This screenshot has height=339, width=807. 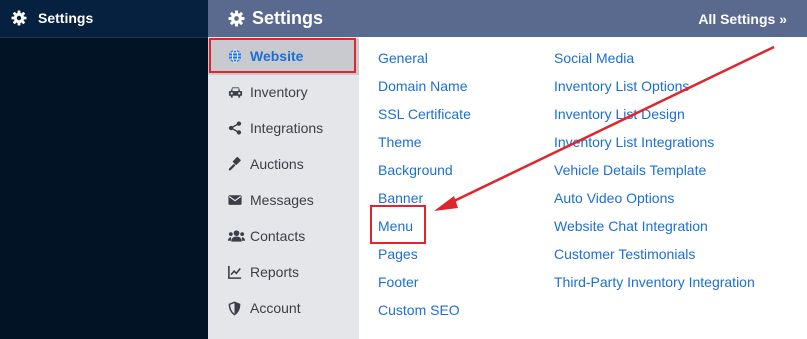 I want to click on sidebar-item-label: Messages, so click(x=282, y=200).